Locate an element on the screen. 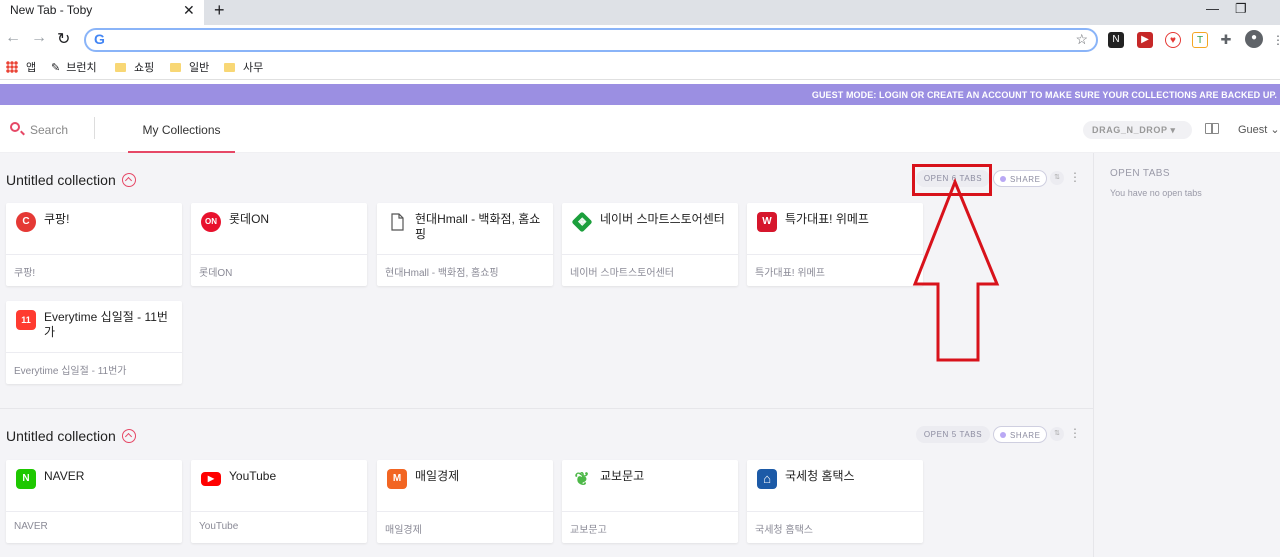  share-label: SHARE is located at coordinates (1025, 179).